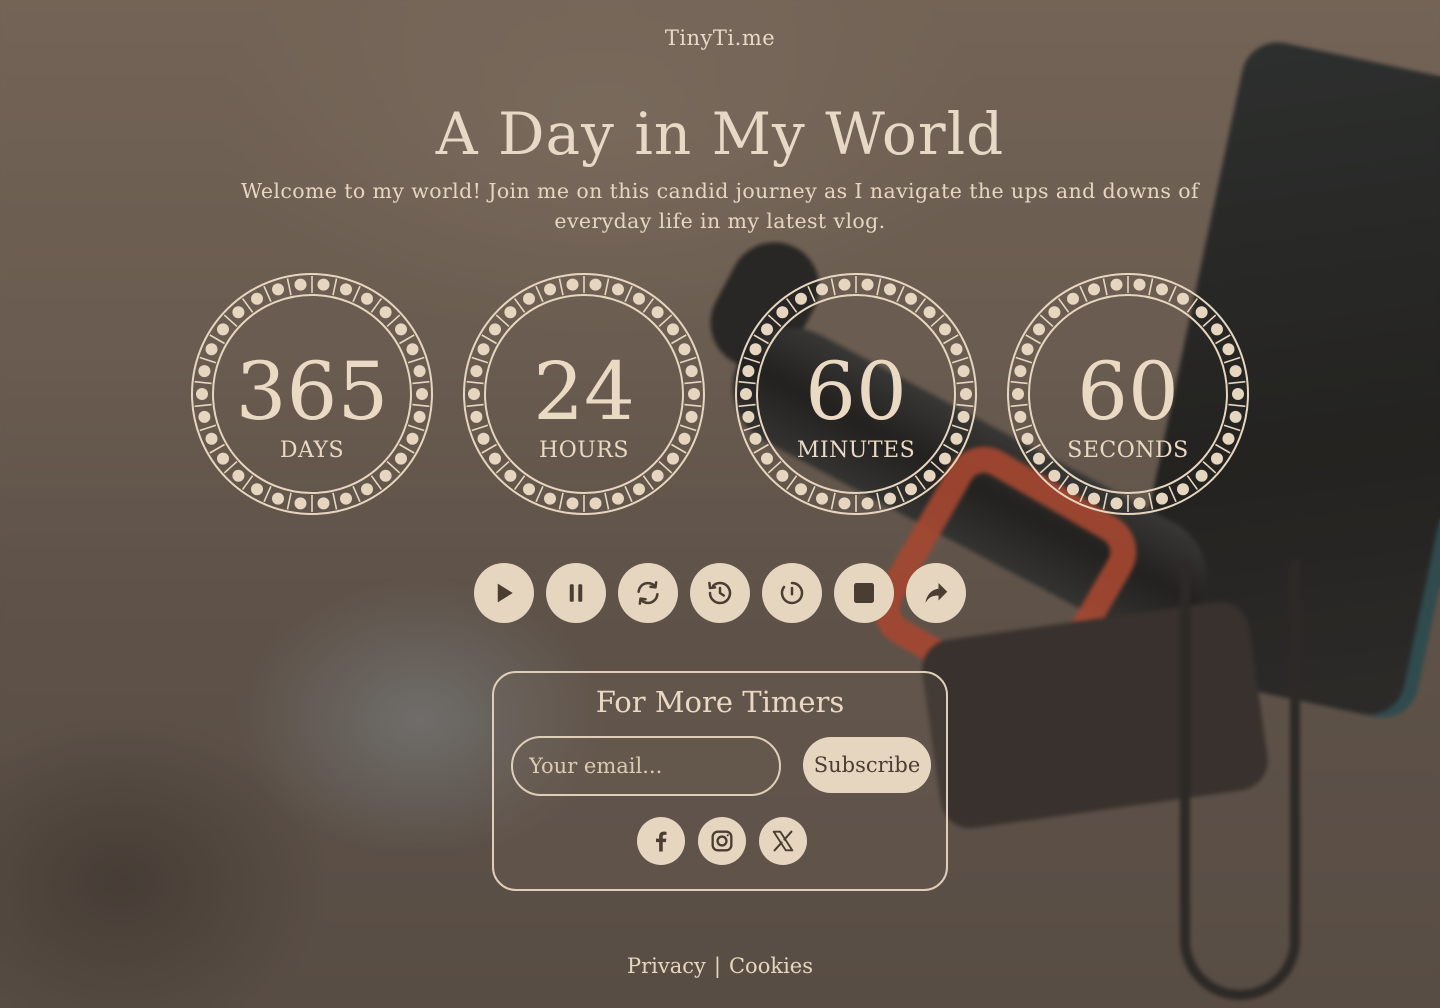 This screenshot has width=1440, height=1008. I want to click on timer-seconds-label: SECONDS, so click(1128, 450).